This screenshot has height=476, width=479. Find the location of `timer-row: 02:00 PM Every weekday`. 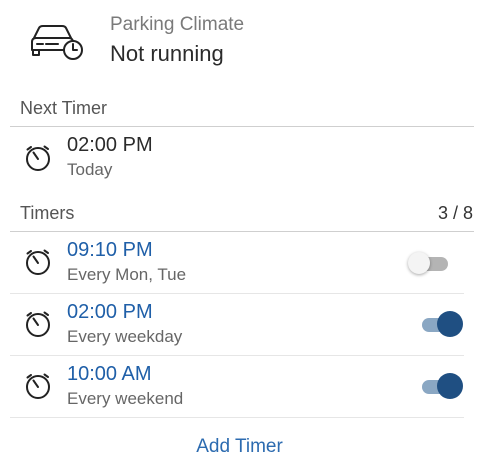

timer-row: 02:00 PM Every weekday is located at coordinates (239, 324).